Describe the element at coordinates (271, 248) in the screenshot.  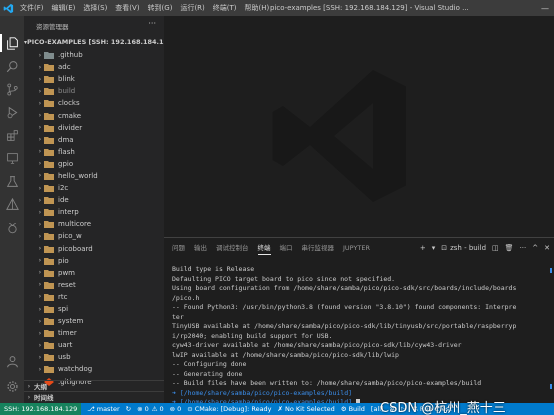
I see `panel-tabs: 问题 输出 调试控制台 终端 端口 串行监视器 JUPYTER` at that location.